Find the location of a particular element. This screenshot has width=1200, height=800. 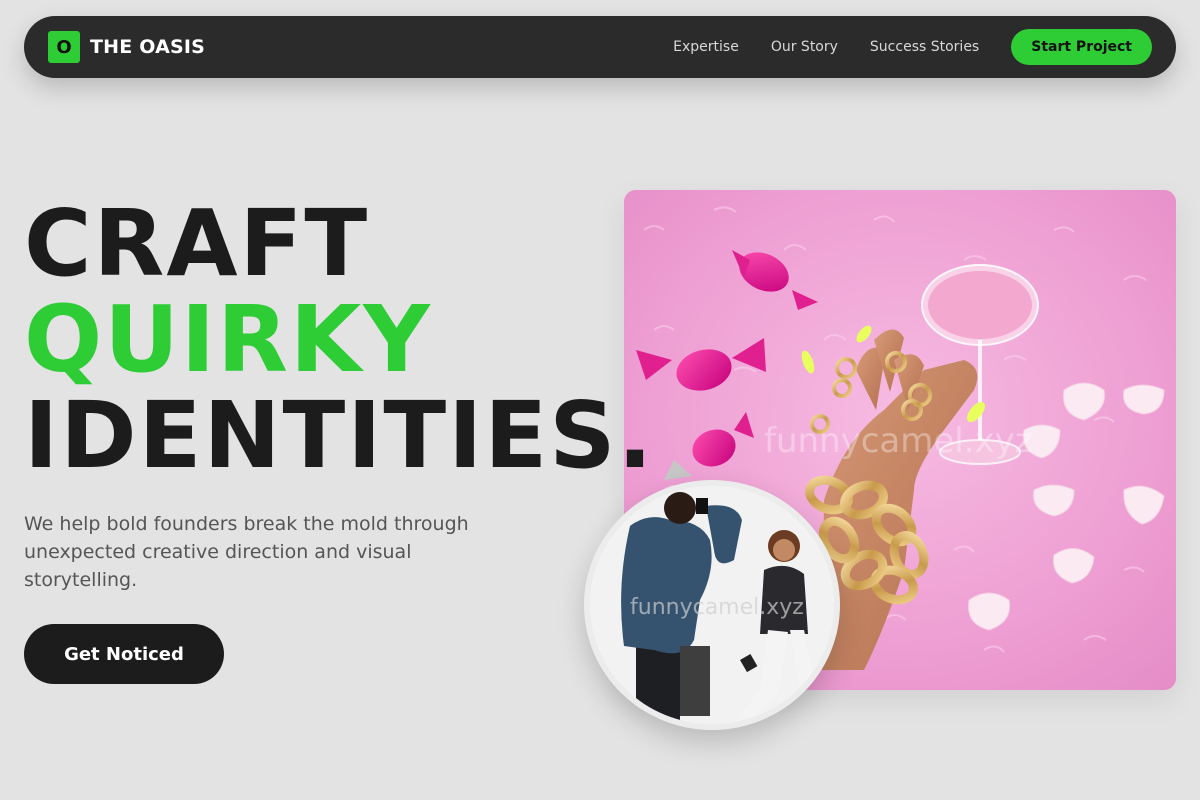

watermark-main: funnycamel.xyz is located at coordinates (898, 441).